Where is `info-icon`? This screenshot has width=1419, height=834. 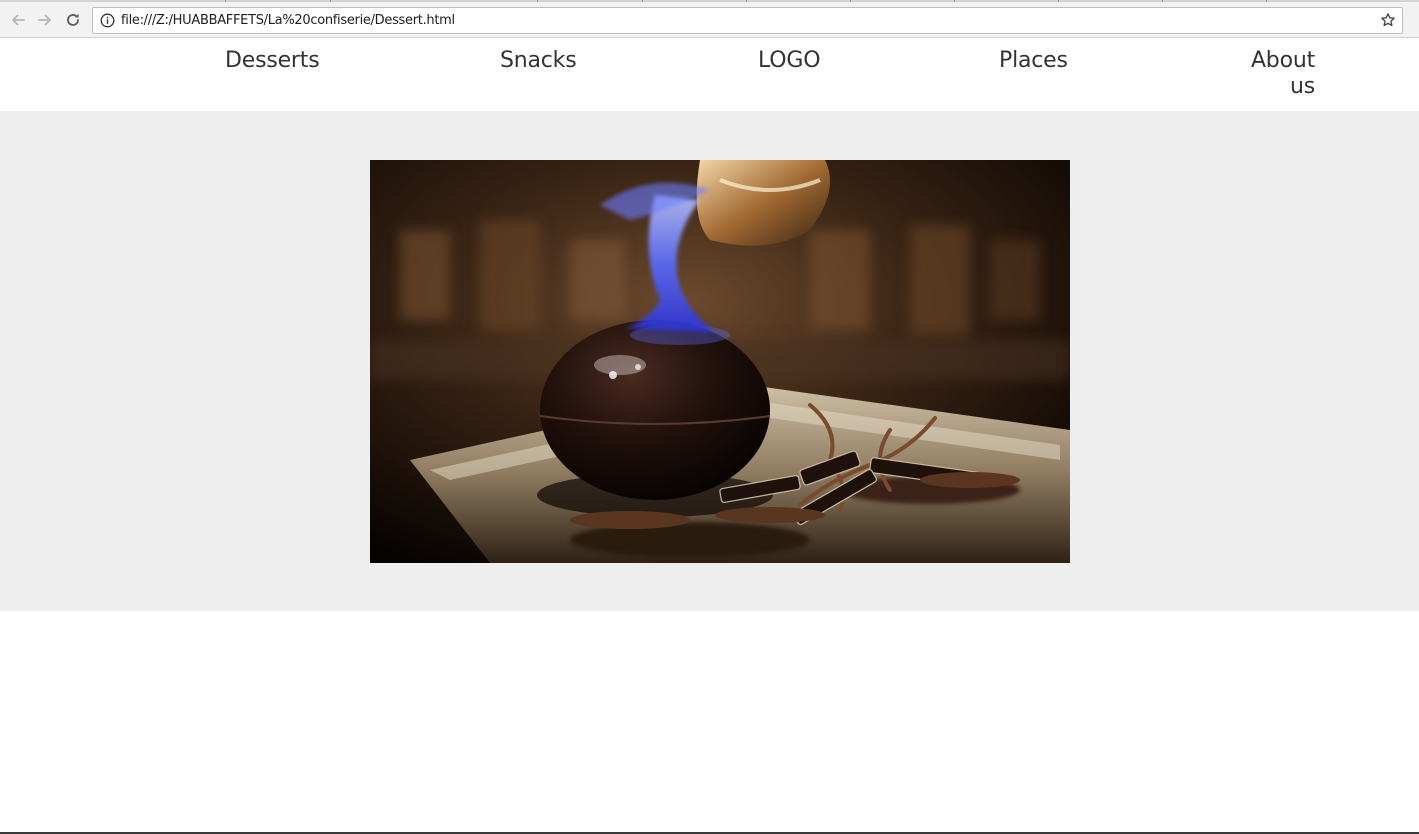 info-icon is located at coordinates (107, 23).